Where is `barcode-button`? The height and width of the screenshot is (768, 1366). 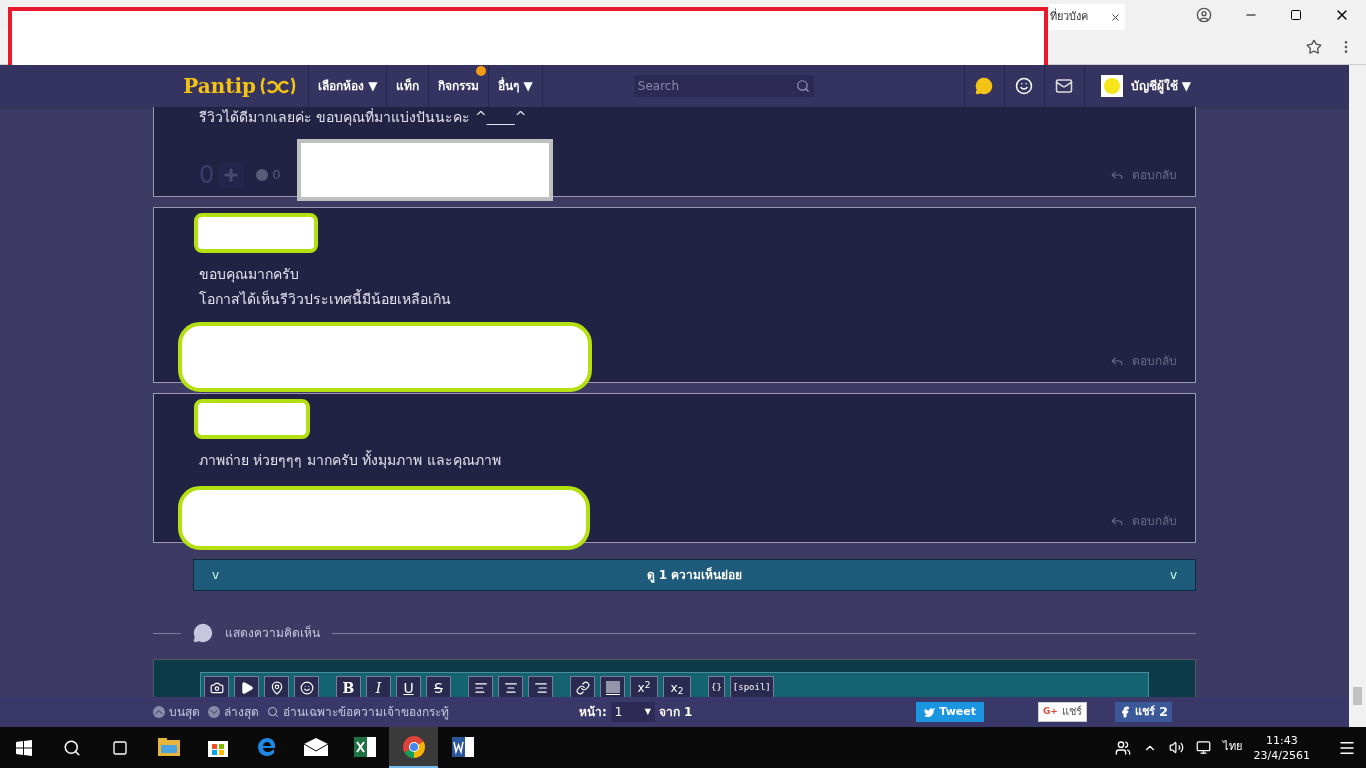
barcode-button is located at coordinates (612, 688).